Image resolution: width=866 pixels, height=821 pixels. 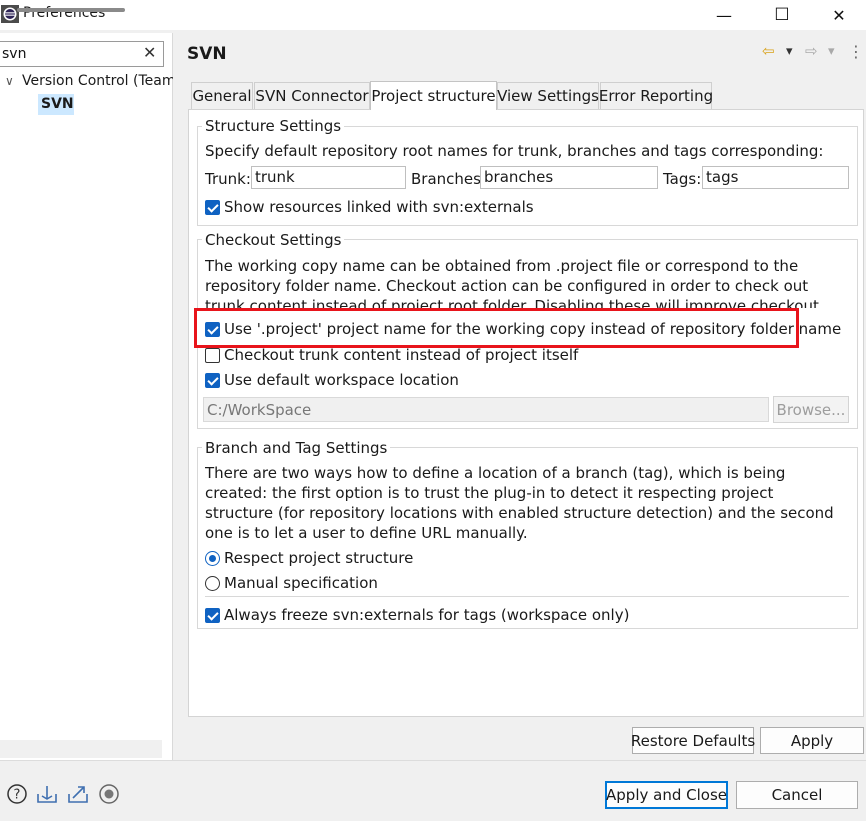 What do you see at coordinates (212, 583) in the screenshot?
I see `manual-specification-radio` at bounding box center [212, 583].